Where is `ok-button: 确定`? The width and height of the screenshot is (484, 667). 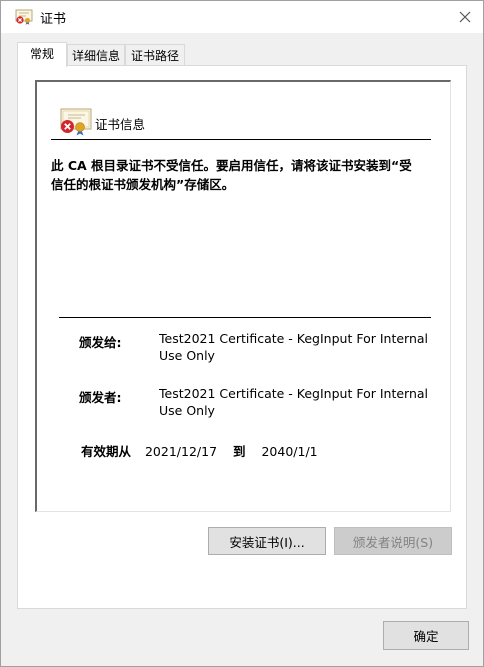
ok-button: 确定 is located at coordinates (426, 635).